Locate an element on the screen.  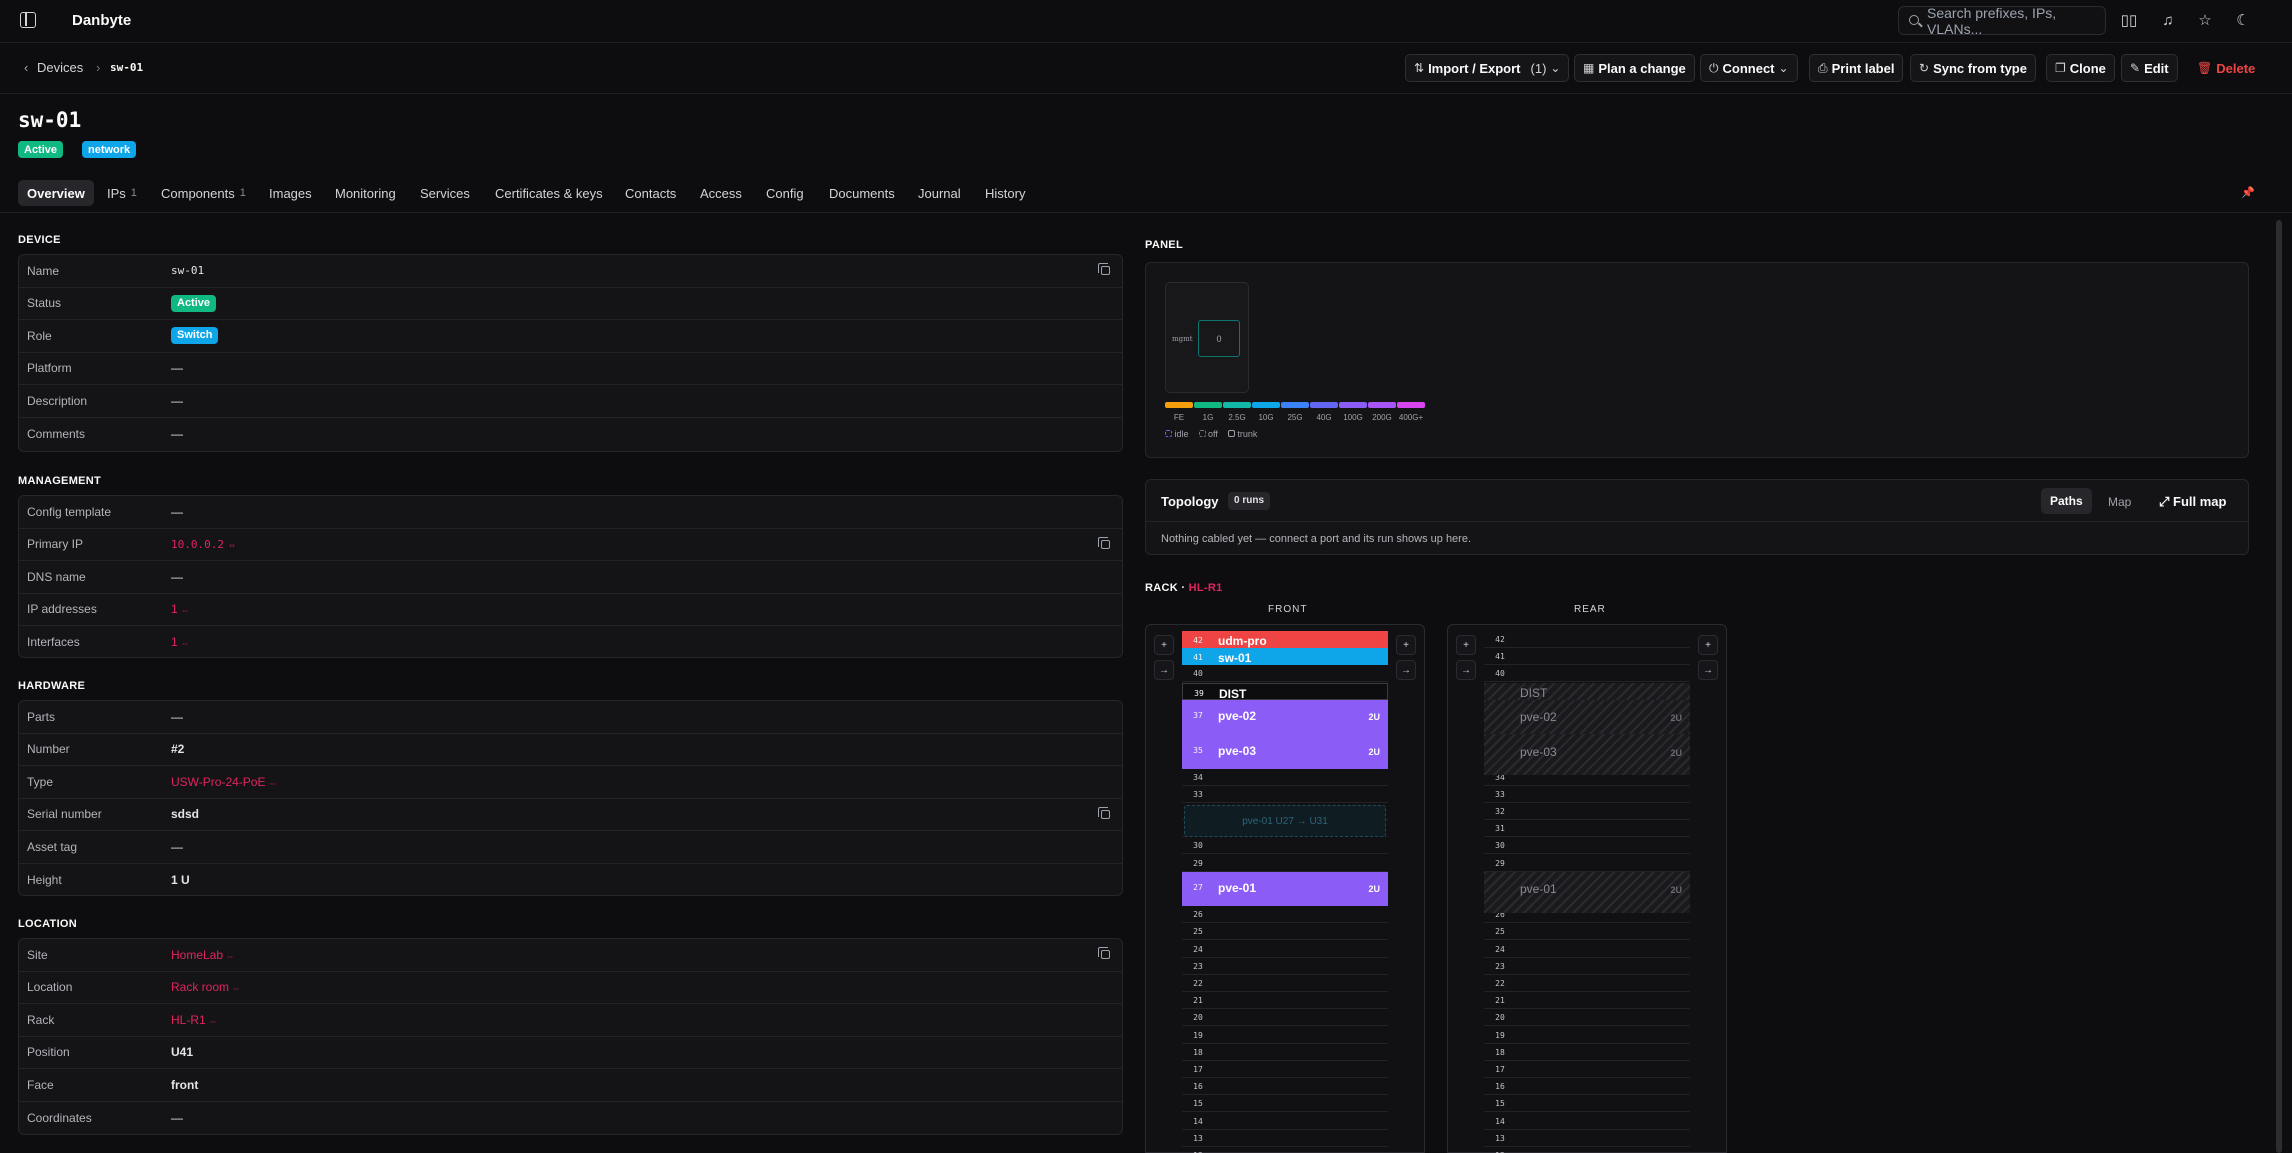
tab-contacts: Contacts is located at coordinates (650, 193).